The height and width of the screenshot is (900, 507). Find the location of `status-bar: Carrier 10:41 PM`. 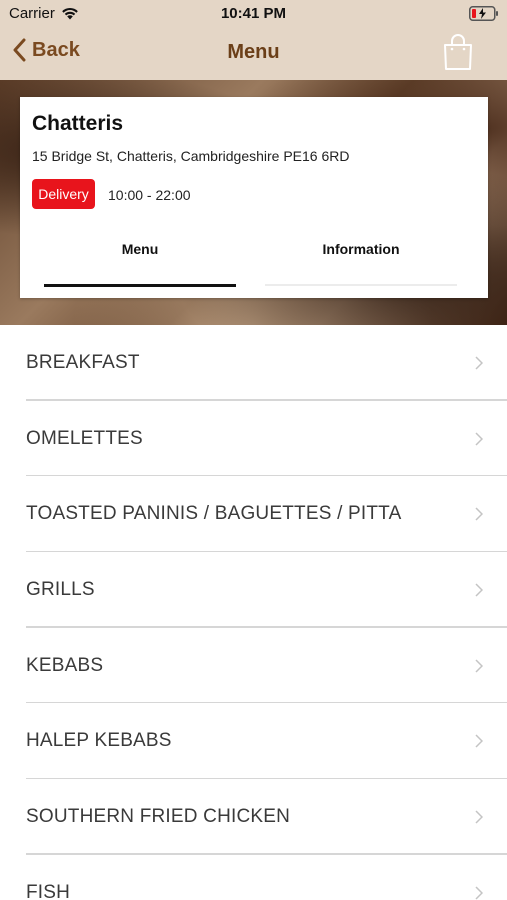

status-bar: Carrier 10:41 PM is located at coordinates (253, 14).